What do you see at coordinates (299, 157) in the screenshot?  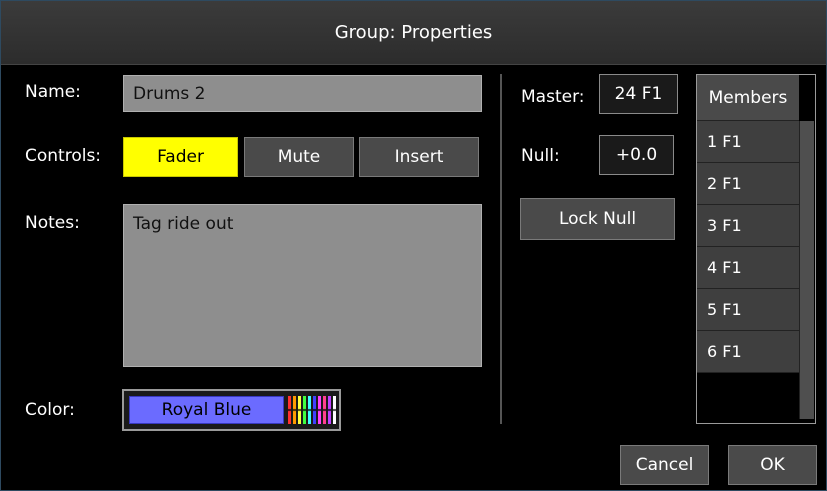 I see `mute-button: Mute` at bounding box center [299, 157].